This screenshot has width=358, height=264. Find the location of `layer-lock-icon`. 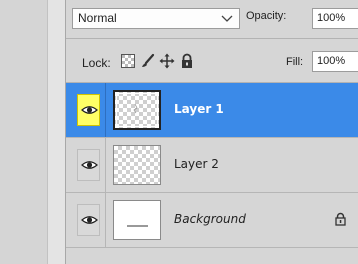

layer-lock-icon is located at coordinates (340, 220).